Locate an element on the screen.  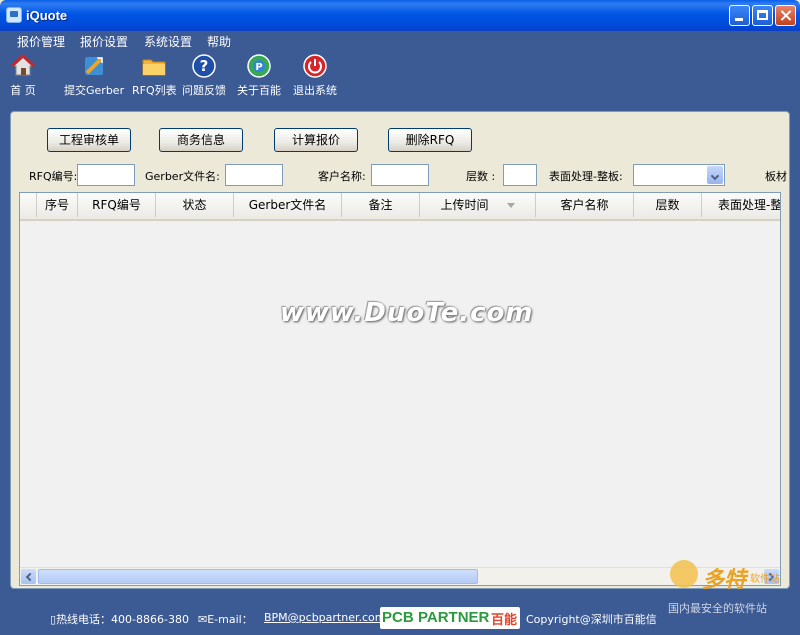
pcbpartner-logo: PCB PARTNER 百能 is located at coordinates (450, 618).